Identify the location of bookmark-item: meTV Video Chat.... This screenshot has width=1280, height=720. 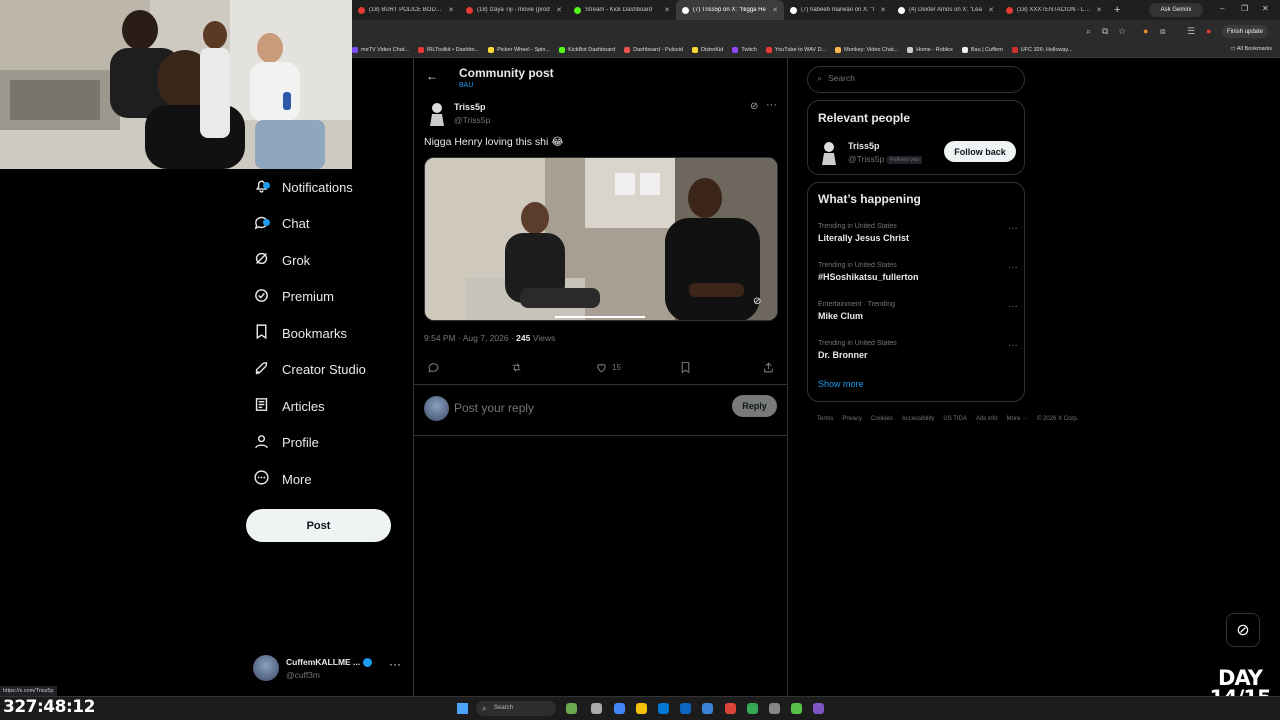
(380, 49).